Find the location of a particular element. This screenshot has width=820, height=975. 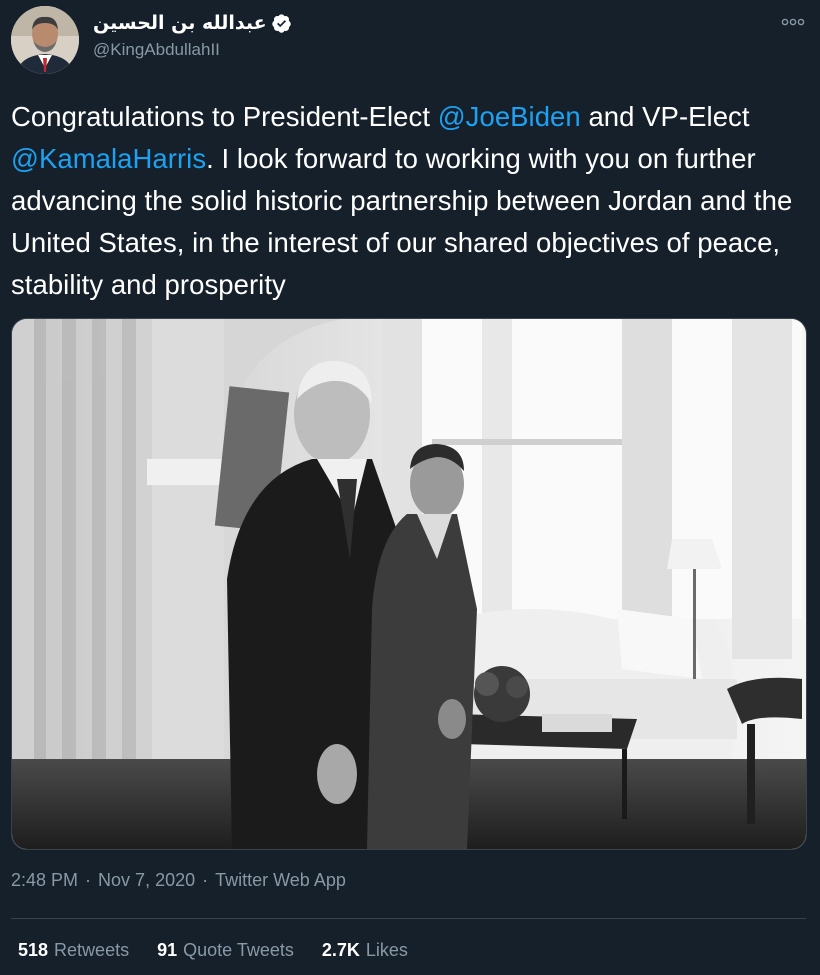

likes-count: 2.7K is located at coordinates (340, 950).